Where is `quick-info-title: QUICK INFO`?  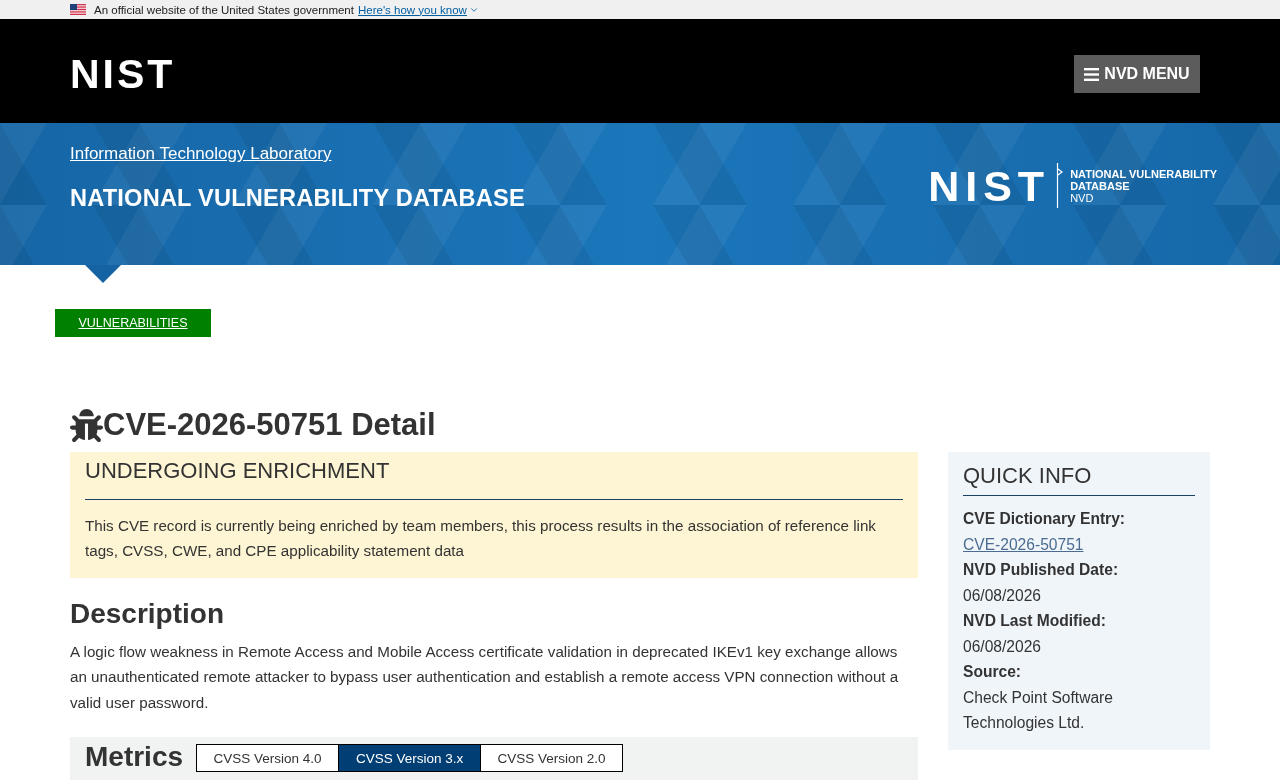
quick-info-title: QUICK INFO is located at coordinates (1079, 478).